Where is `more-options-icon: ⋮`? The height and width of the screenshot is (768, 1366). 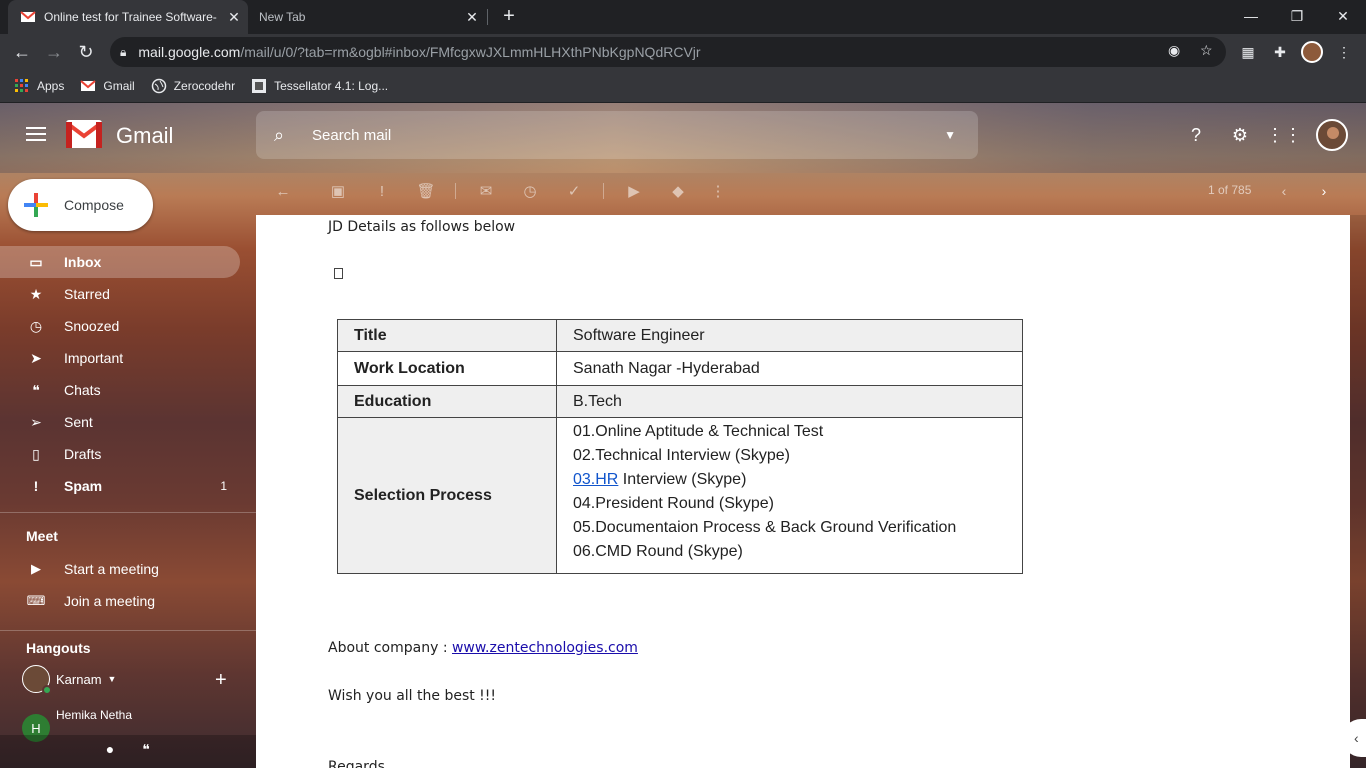
more-options-icon: ⋮ is located at coordinates (718, 191).